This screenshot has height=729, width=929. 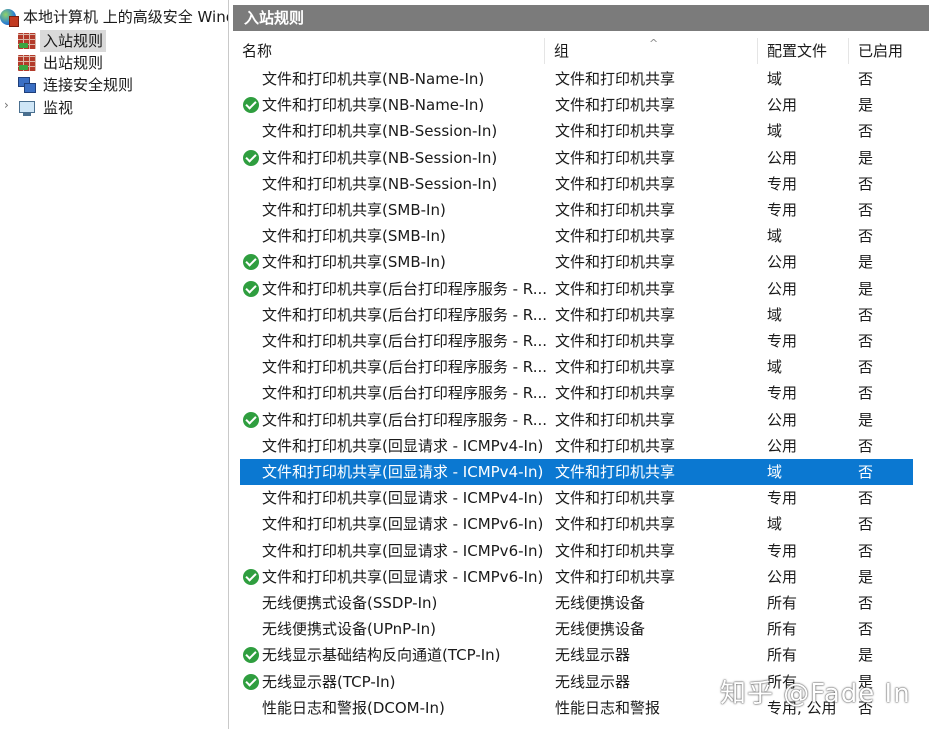 What do you see at coordinates (576, 79) in the screenshot?
I see `table-row: 文件和打印机共享(NB-Name-In) 文件和打印机共享 域 否` at bounding box center [576, 79].